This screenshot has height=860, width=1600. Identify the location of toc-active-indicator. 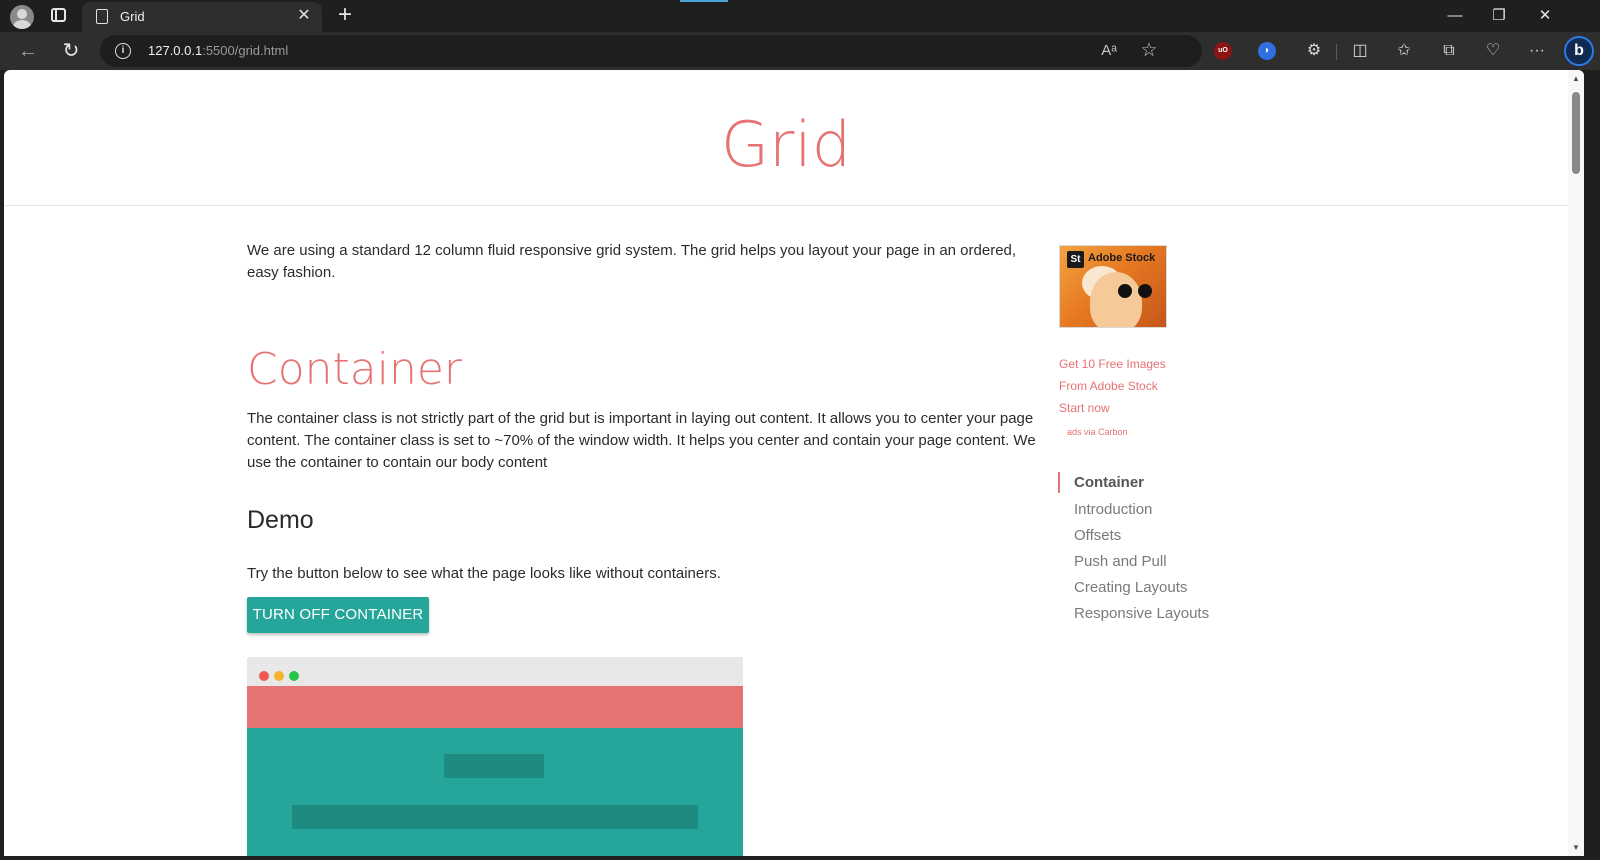
(1059, 482).